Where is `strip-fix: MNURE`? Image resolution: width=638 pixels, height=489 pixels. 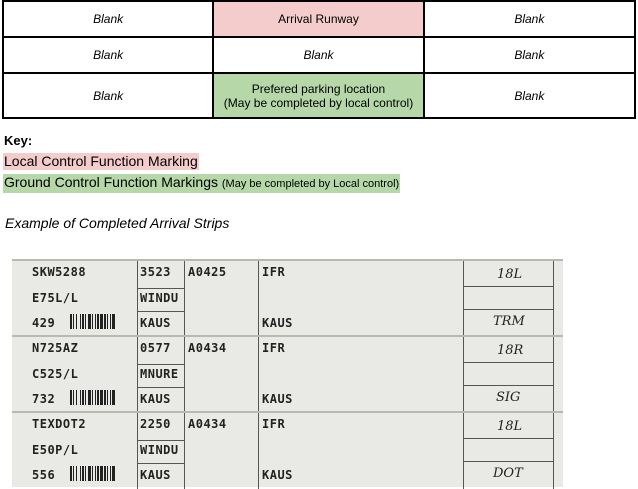
strip-fix: MNURE is located at coordinates (159, 374).